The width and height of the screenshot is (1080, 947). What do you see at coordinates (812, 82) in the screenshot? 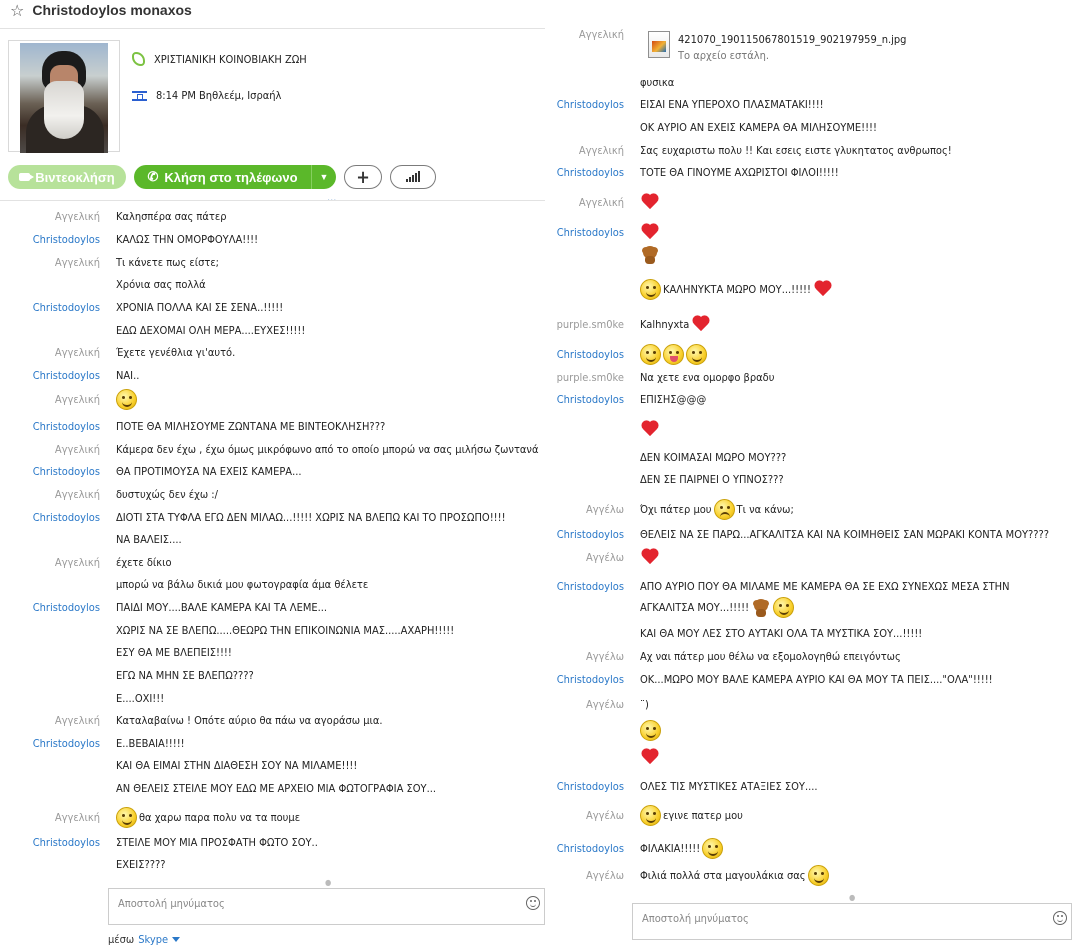
I see `chat-message: φυσικα` at bounding box center [812, 82].